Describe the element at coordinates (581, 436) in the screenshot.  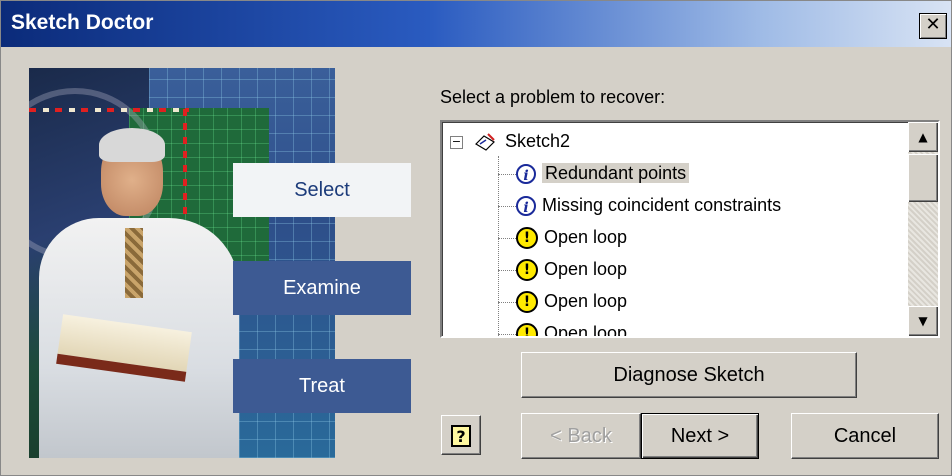
I see `back-button: < Back` at that location.